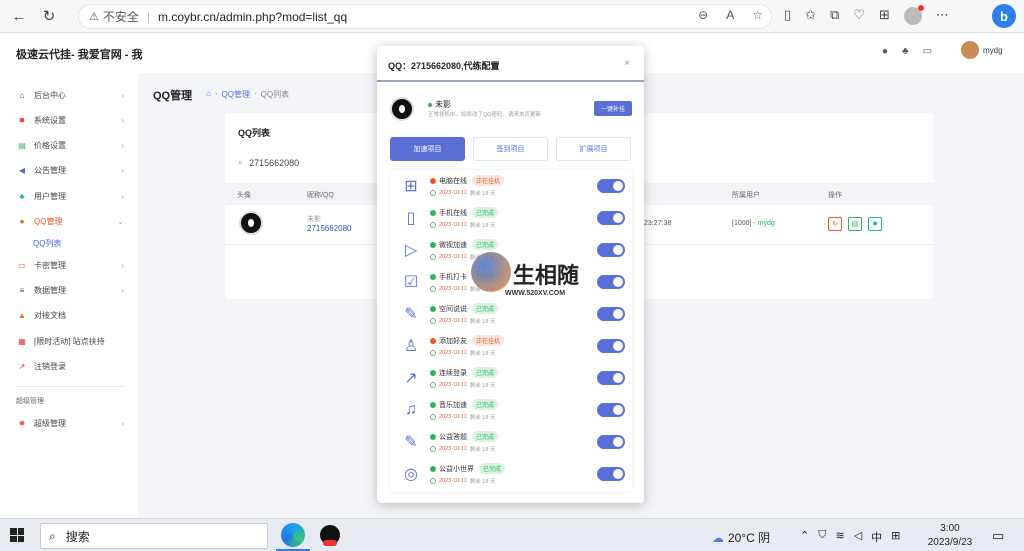 Image resolution: width=1024 pixels, height=551 pixels. Describe the element at coordinates (511, 314) in the screenshot. I see `task-item: ✎ 空间说说 已完成 2023-10-11 剩余 18 天` at that location.